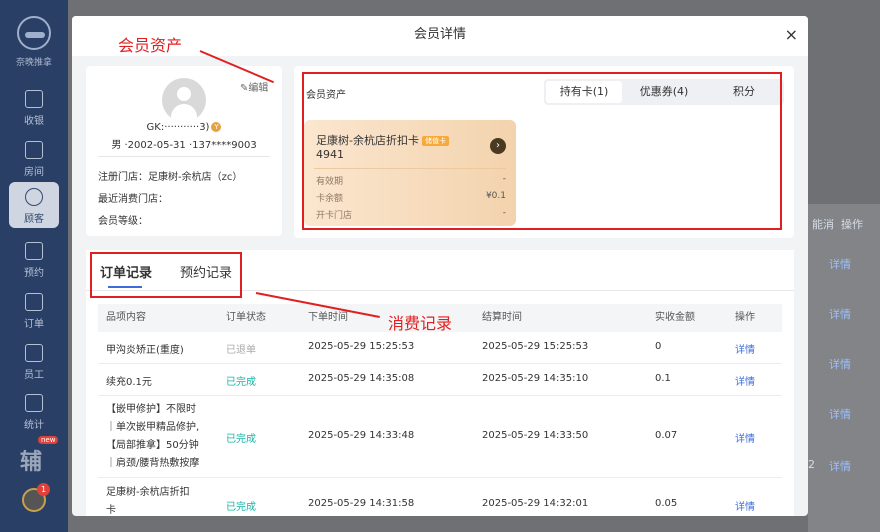 Image resolution: width=880 pixels, height=532 pixels. I want to click on sidebar: 奈晚推拿 收银 房间 顾客 预约 订单 员工 统计 辅 new 1, so click(34, 266).